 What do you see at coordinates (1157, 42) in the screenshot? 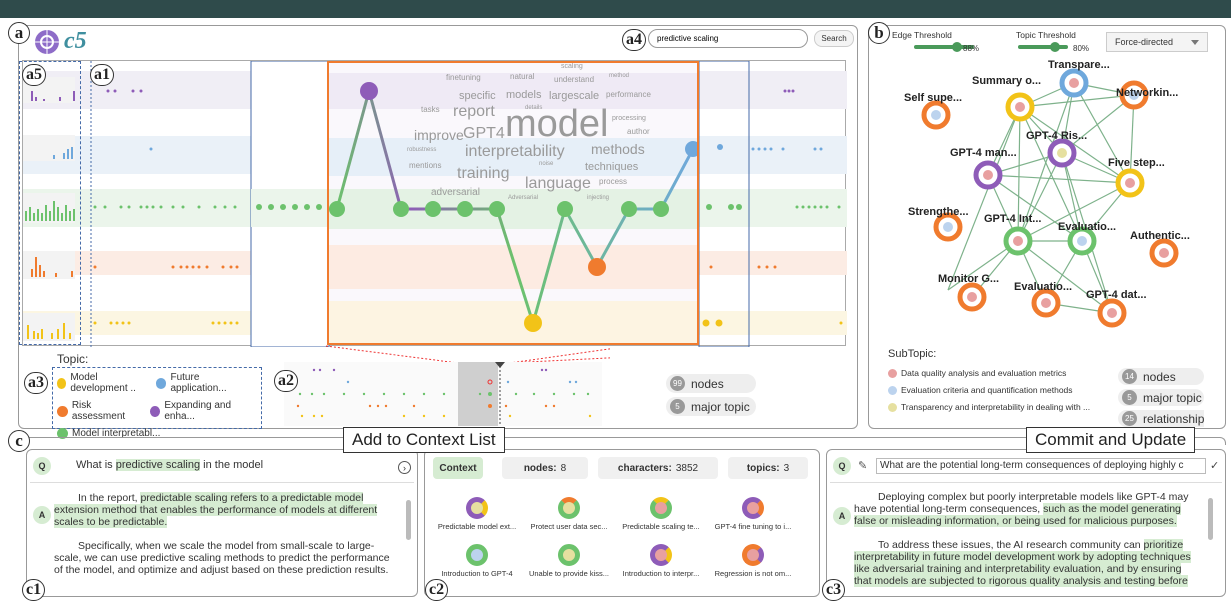
I see `layout-select: Force-directed` at bounding box center [1157, 42].